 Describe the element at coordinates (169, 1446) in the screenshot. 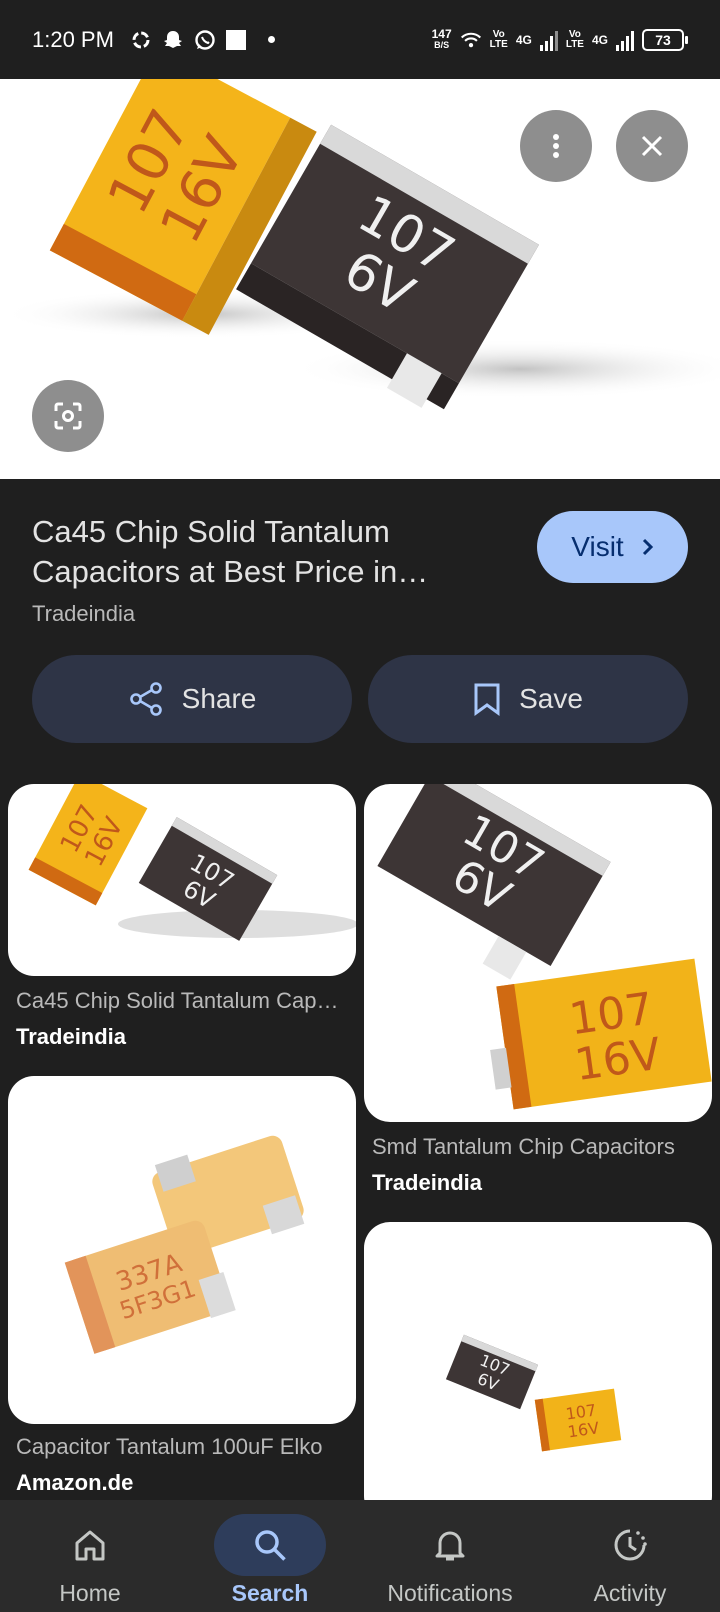

I see `related-caption: Capacitor Tantalum 100uF Elko` at that location.